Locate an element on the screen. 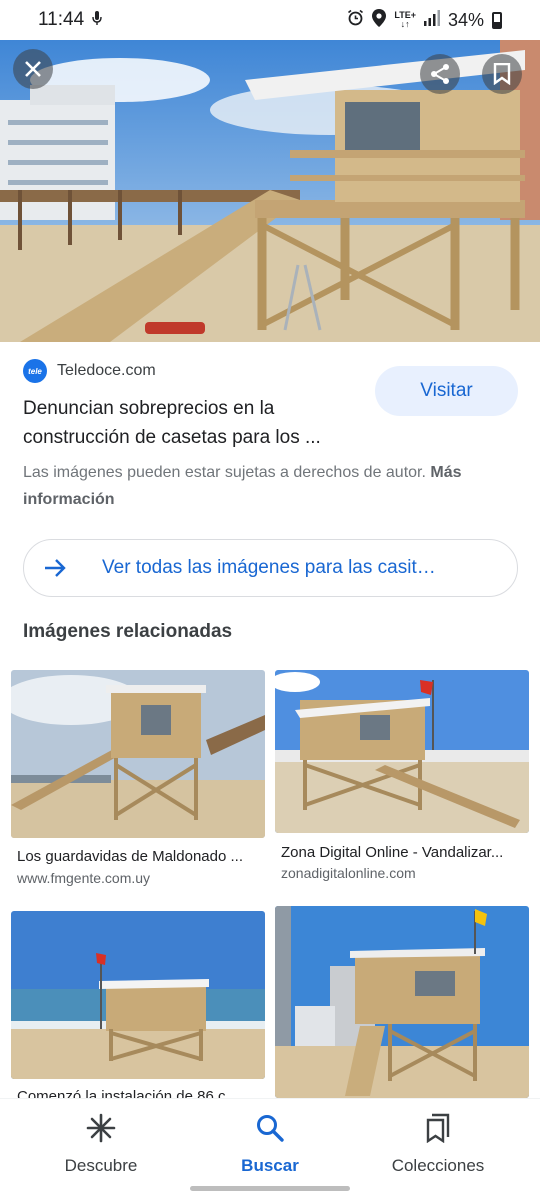 The image size is (540, 1200). save-button is located at coordinates (502, 74).